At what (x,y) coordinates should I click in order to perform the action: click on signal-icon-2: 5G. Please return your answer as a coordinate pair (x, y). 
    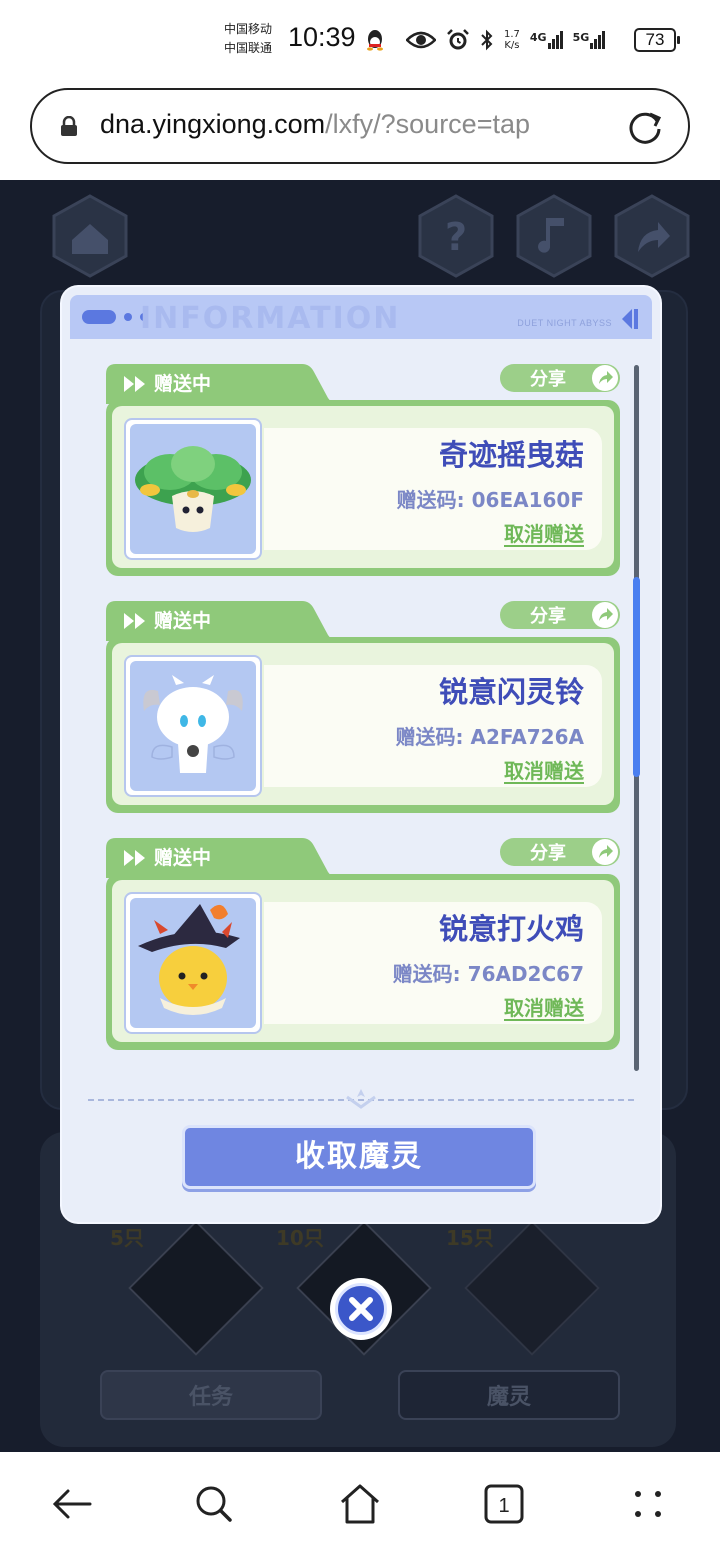
    Looking at the image, I should click on (589, 40).